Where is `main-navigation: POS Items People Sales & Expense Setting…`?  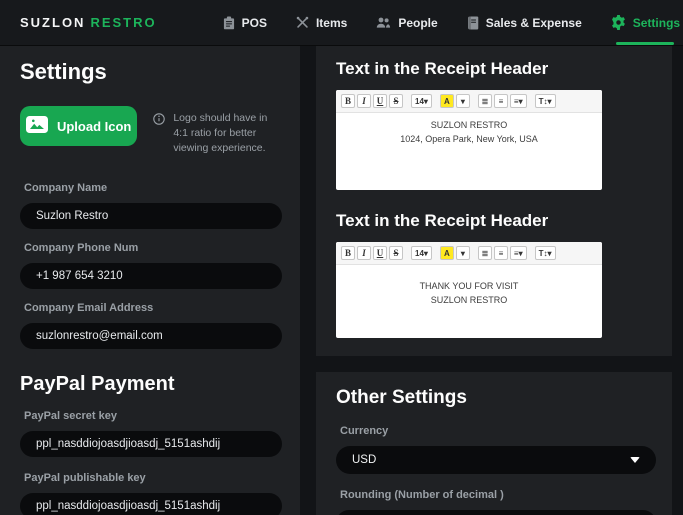
main-navigation: POS Items People Sales & Expense Setting… is located at coordinates (453, 22).